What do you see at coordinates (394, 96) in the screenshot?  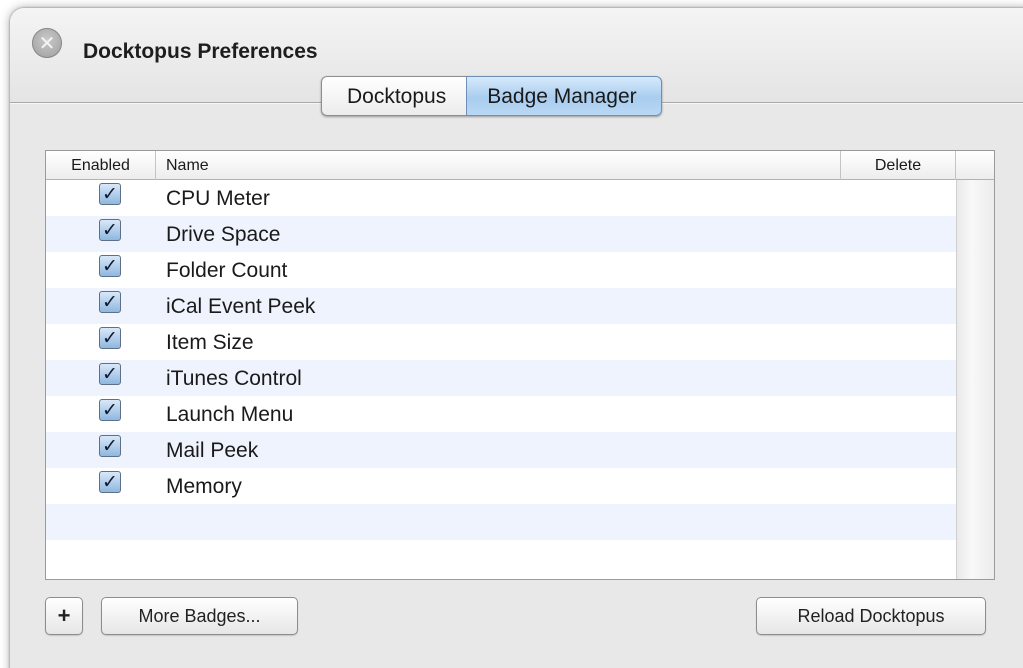 I see `tab-docktopus: Docktopus` at bounding box center [394, 96].